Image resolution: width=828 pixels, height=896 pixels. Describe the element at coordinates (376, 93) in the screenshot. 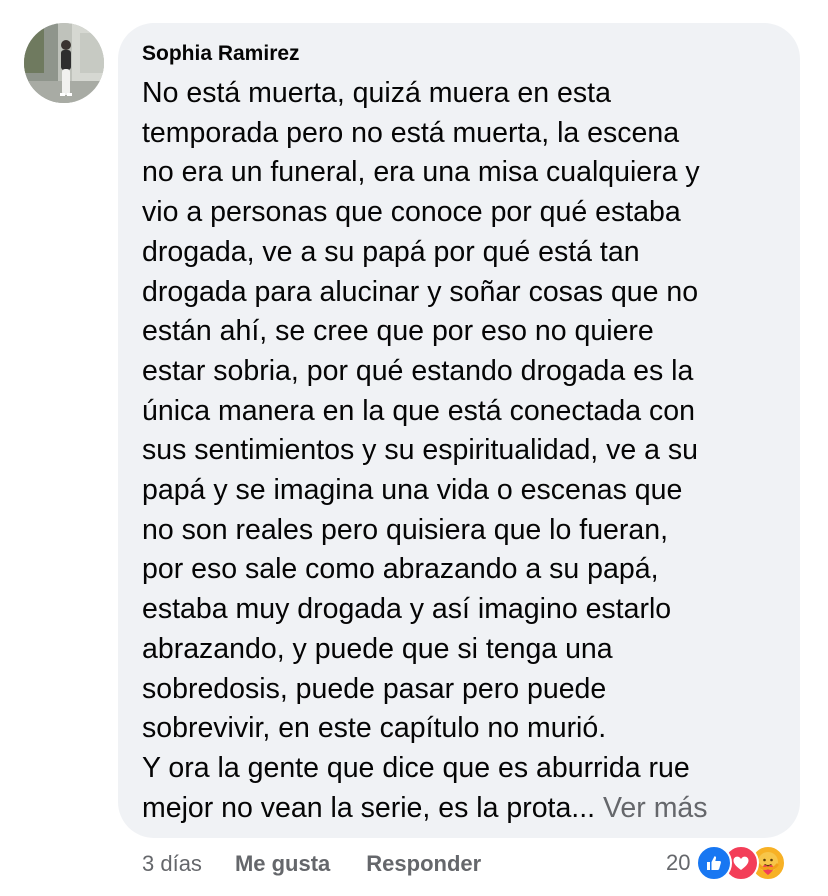

I see `comment-line: No está muerta, quizá muera en esta` at that location.